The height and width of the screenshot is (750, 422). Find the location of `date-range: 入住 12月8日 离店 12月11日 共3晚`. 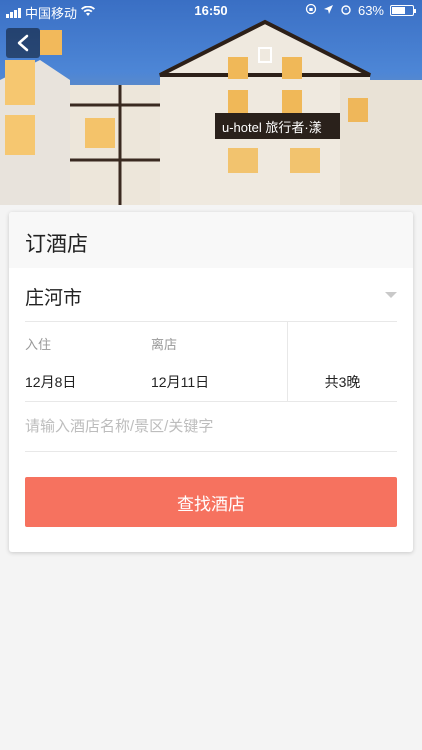

date-range: 入住 12月8日 离店 12月11日 共3晚 is located at coordinates (211, 362).